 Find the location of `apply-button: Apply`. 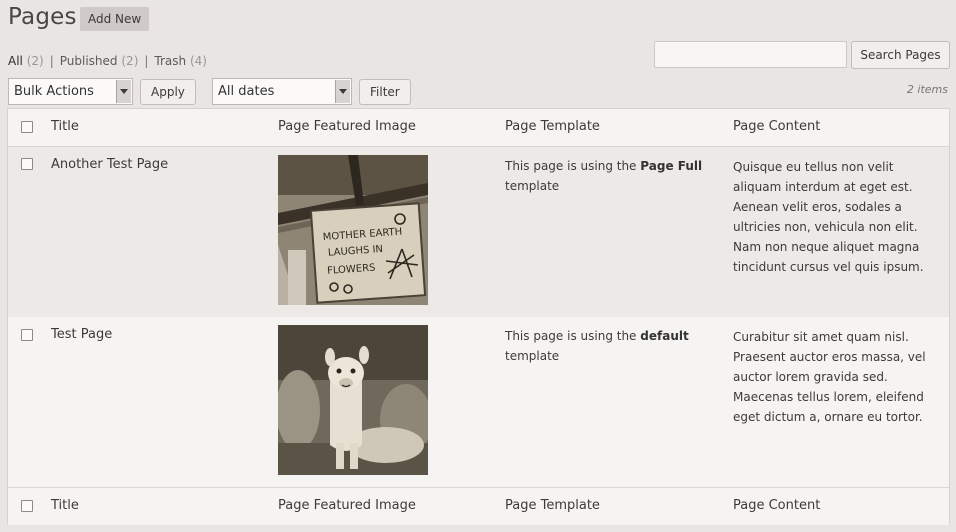

apply-button: Apply is located at coordinates (168, 92).